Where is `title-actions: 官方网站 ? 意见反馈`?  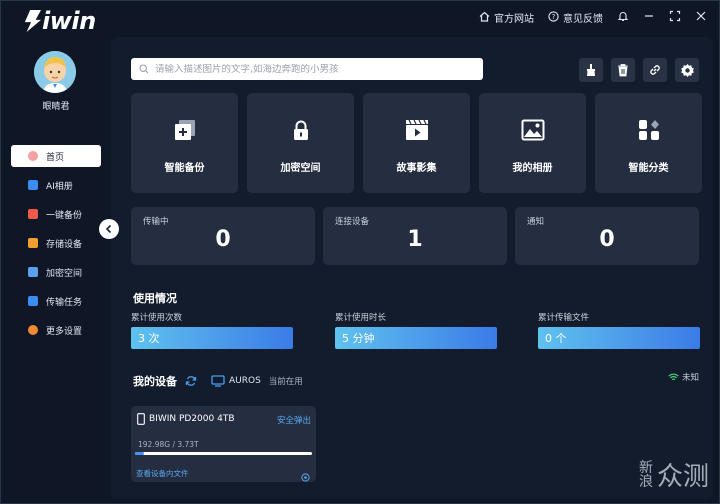
title-actions: 官方网站 ? 意见反馈 is located at coordinates (593, 17).